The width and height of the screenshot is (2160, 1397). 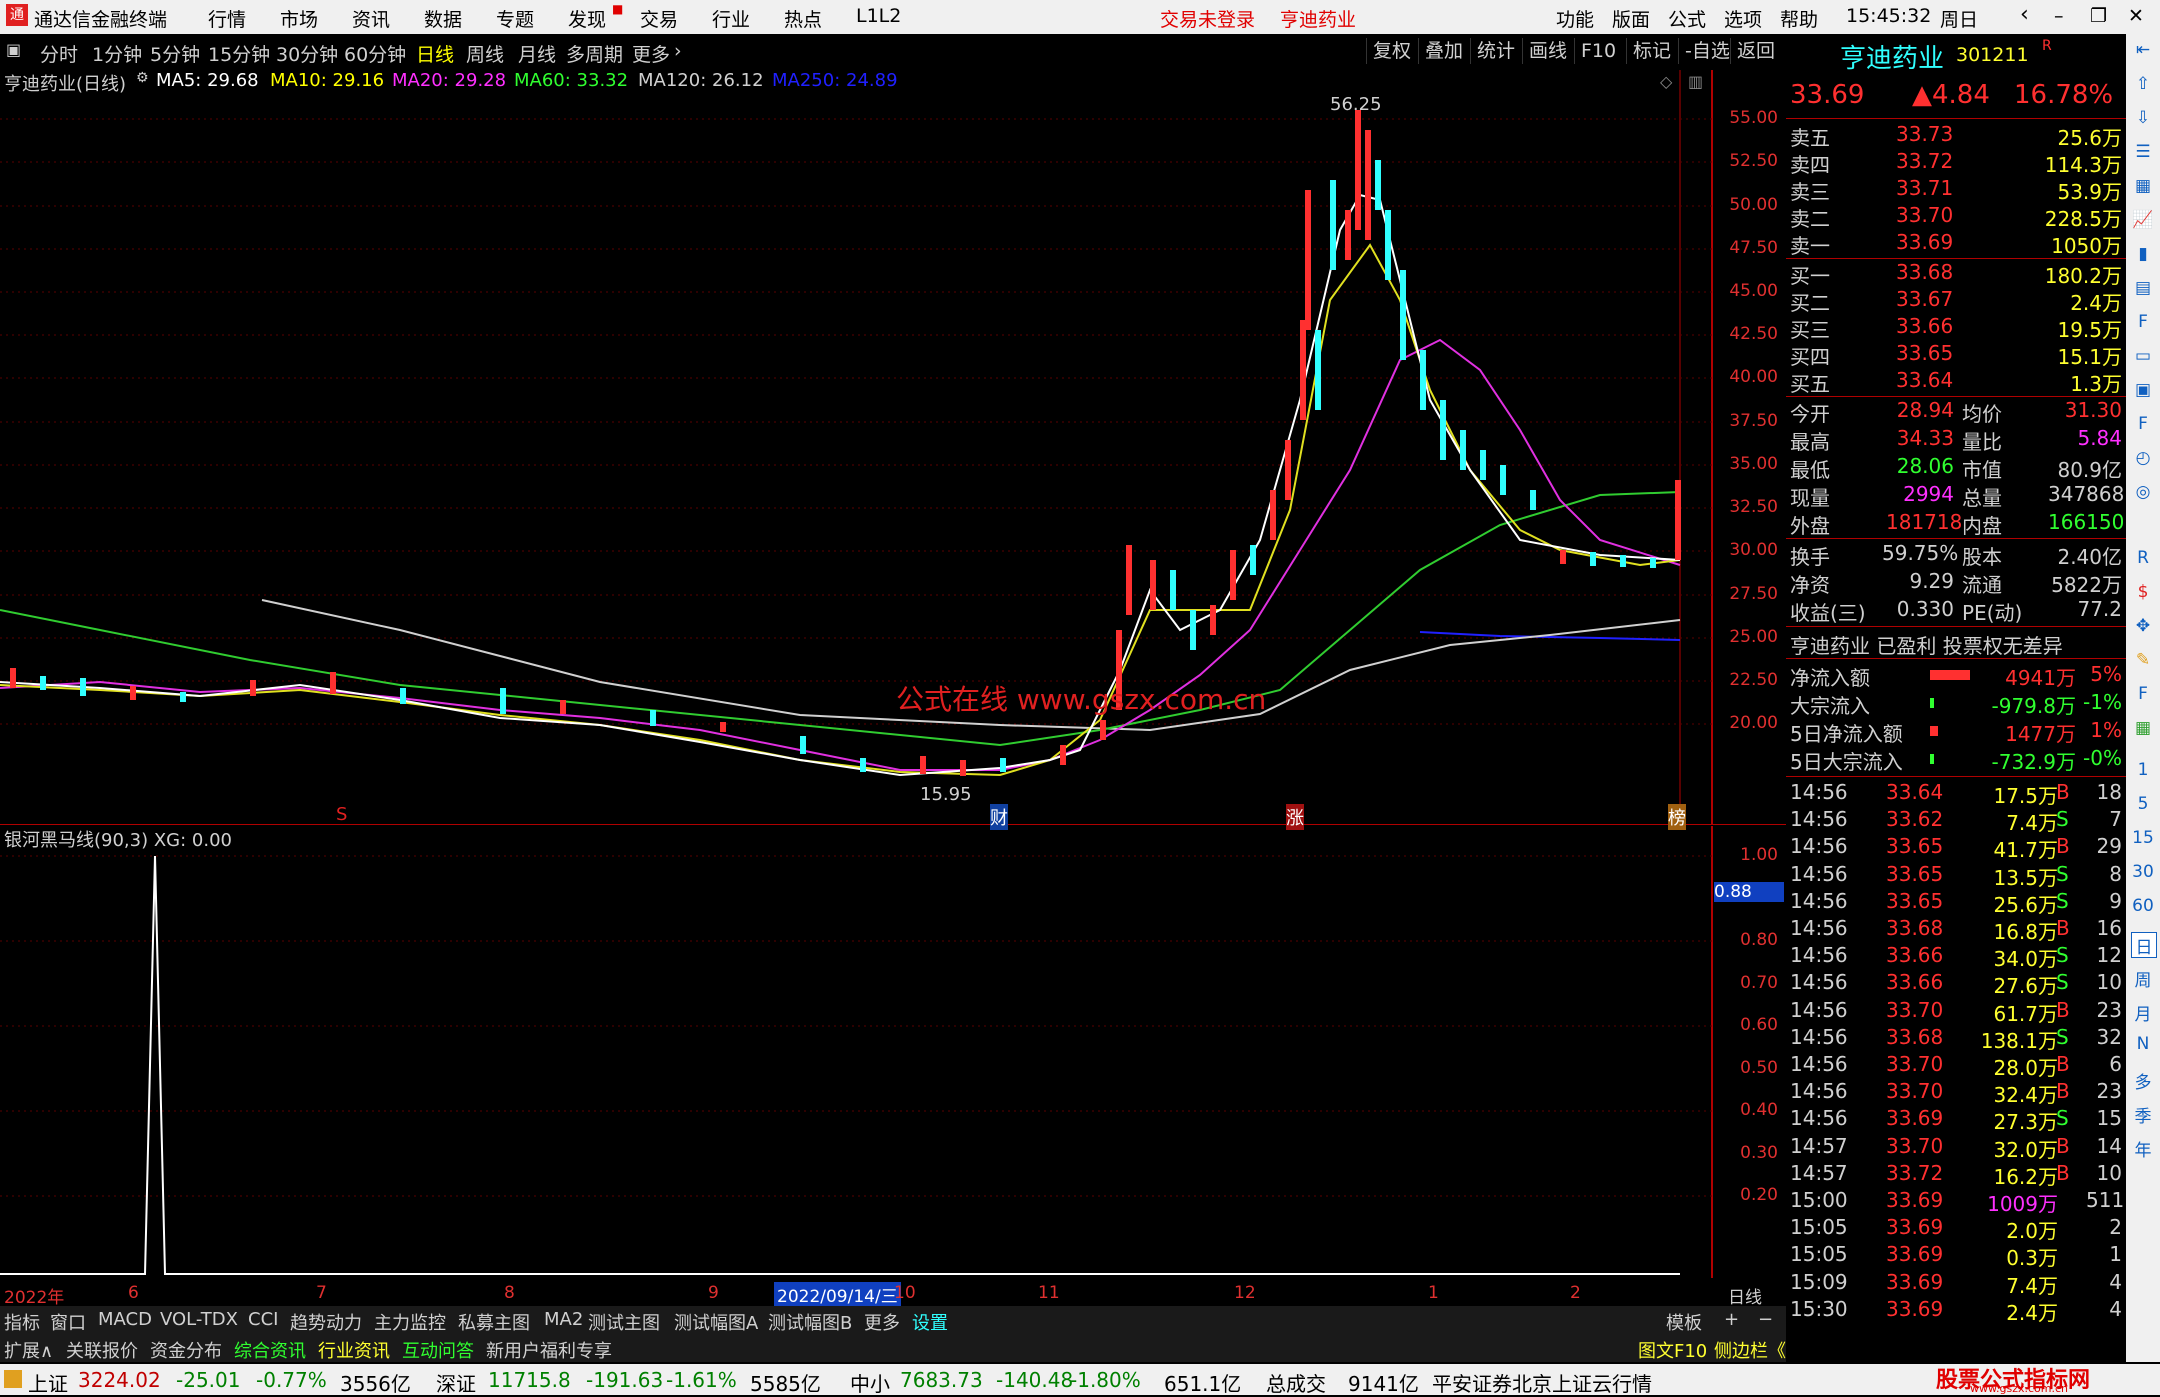 I want to click on minimize-icon: –, so click(x=2059, y=16).